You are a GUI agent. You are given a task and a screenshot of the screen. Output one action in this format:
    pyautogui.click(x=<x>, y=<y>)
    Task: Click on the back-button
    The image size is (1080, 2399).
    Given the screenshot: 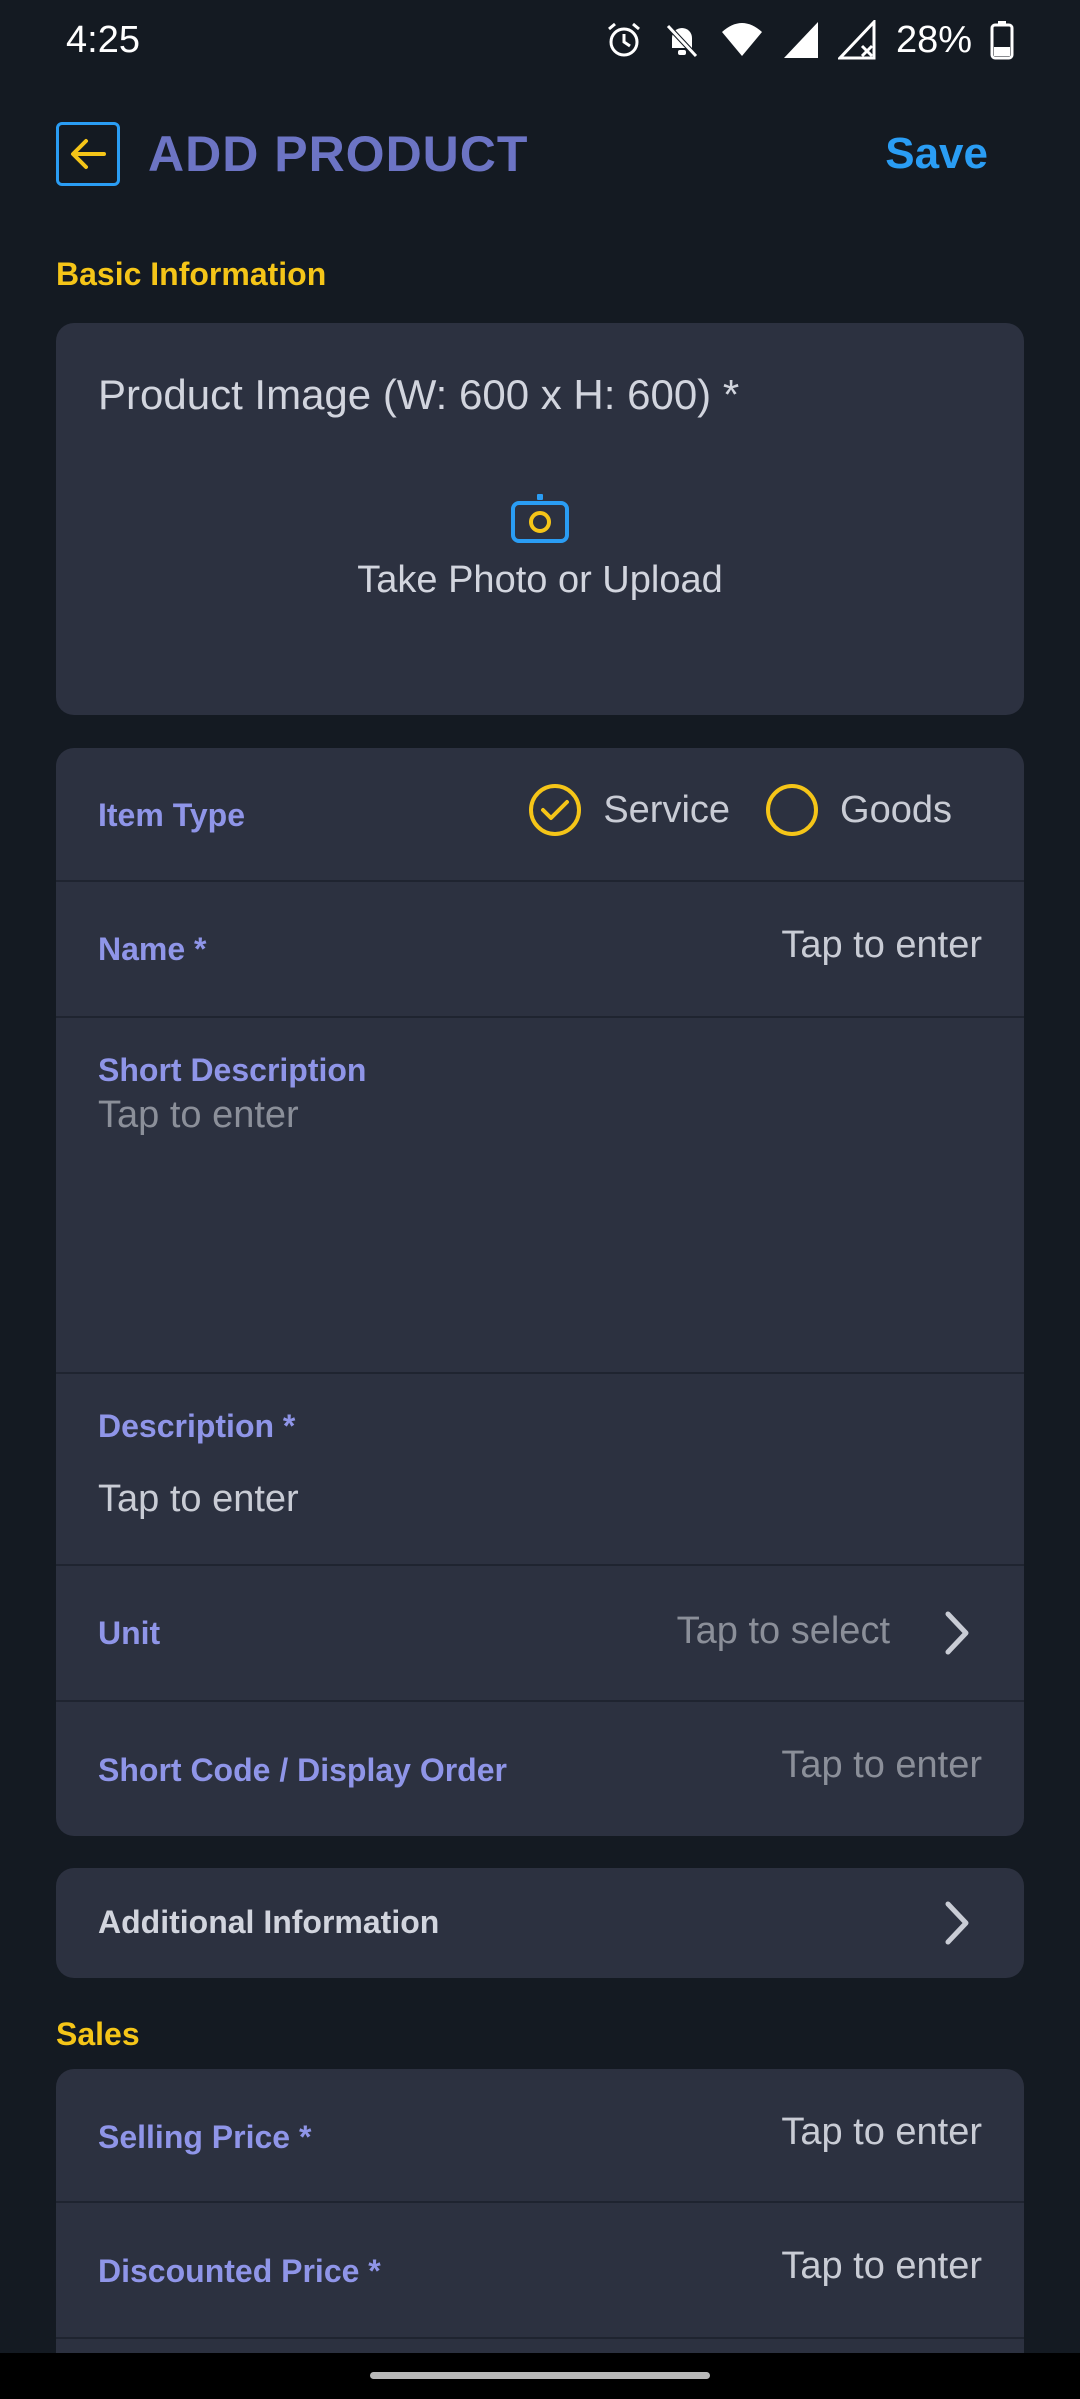 What is the action you would take?
    pyautogui.click(x=88, y=154)
    